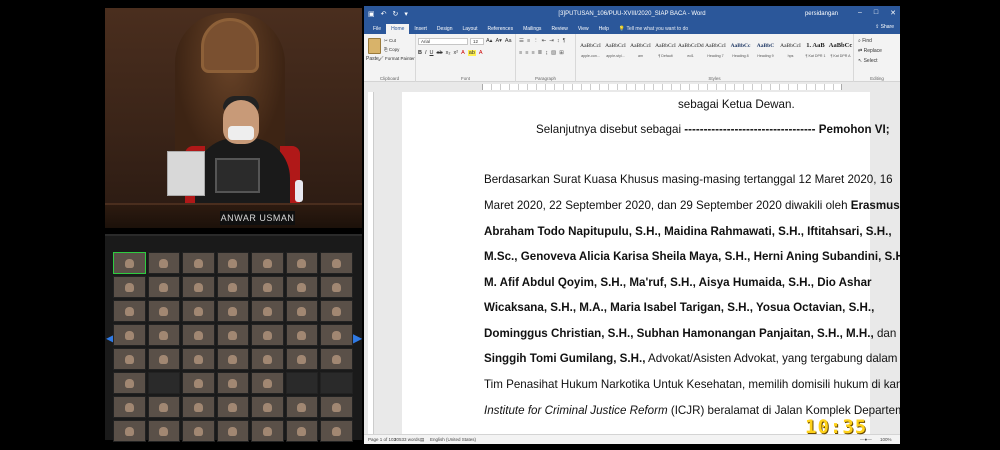 The image size is (1000, 450). I want to click on shading-icon: ▨, so click(553, 53).